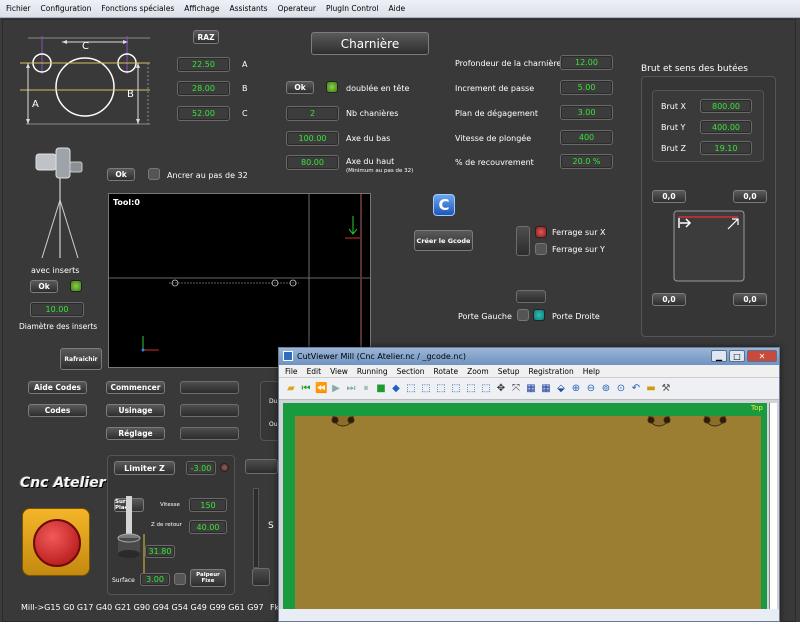 Image resolution: width=800 pixels, height=622 pixels. What do you see at coordinates (621, 389) in the screenshot?
I see `zoom-fit-icon: ⊙` at bounding box center [621, 389].